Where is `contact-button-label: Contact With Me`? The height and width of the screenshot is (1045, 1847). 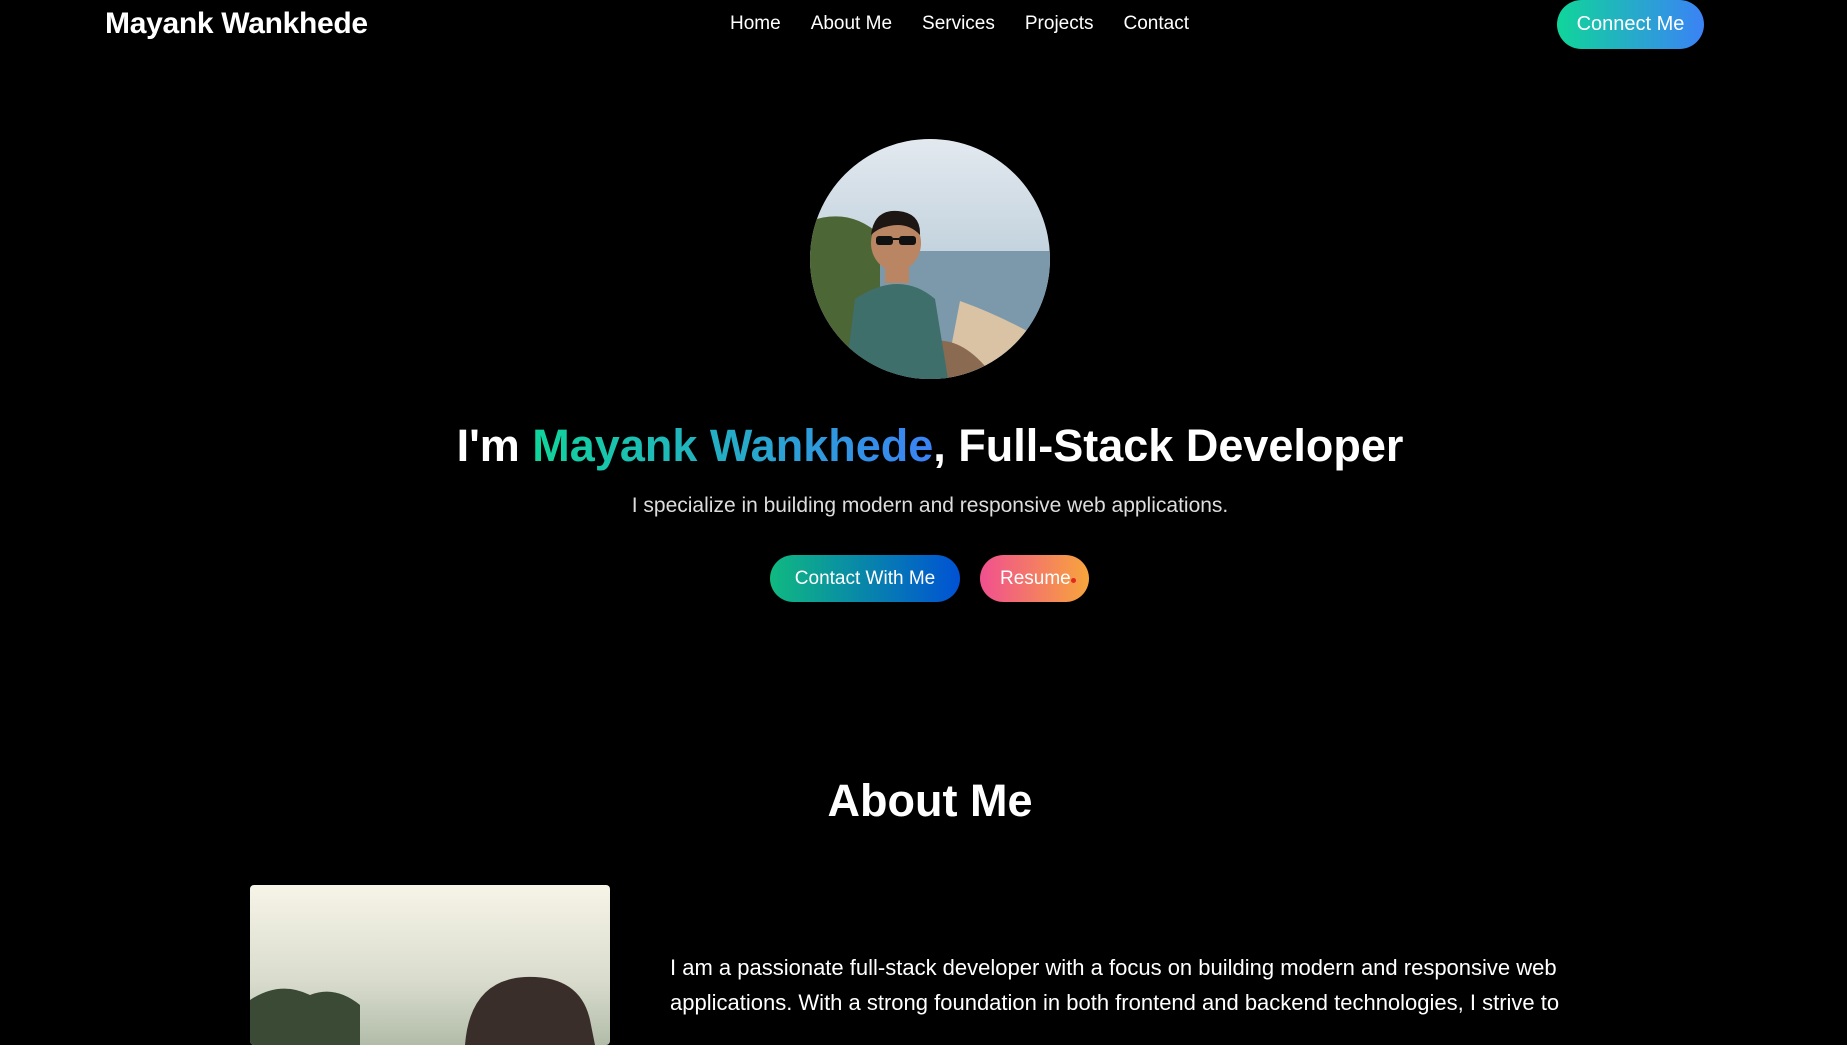 contact-button-label: Contact With Me is located at coordinates (865, 578).